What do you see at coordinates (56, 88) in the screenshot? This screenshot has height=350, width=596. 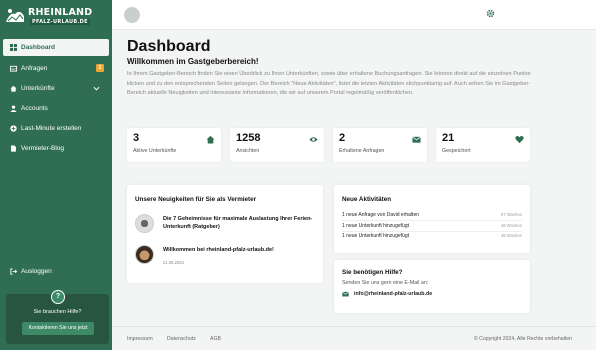 I see `sidebar-item-unterkuenfte: Unterkünfte` at bounding box center [56, 88].